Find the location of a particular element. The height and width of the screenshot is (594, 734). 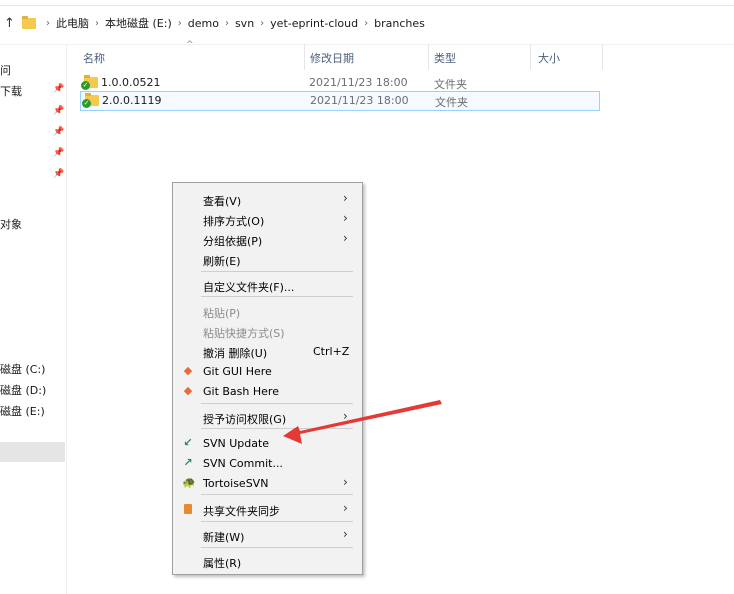

annotation-arrow-shape is located at coordinates (362, 422).